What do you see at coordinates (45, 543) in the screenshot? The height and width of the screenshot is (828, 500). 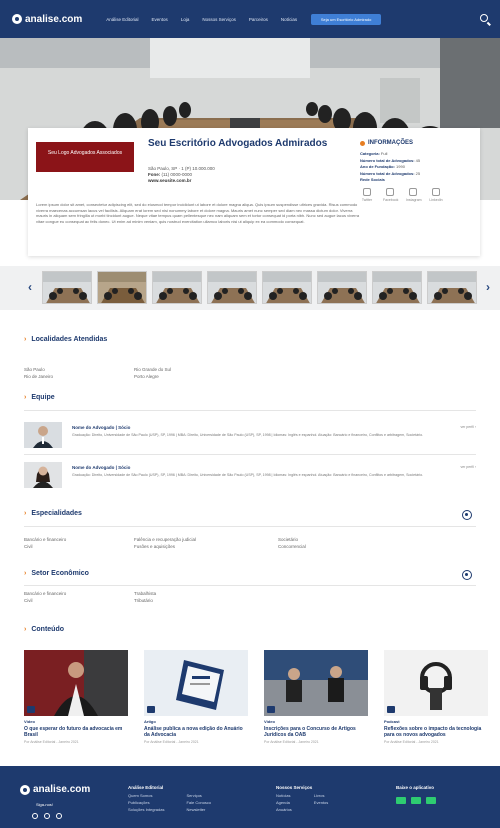 I see `especialidades-col1: Bancário e financeiro Civil` at bounding box center [45, 543].